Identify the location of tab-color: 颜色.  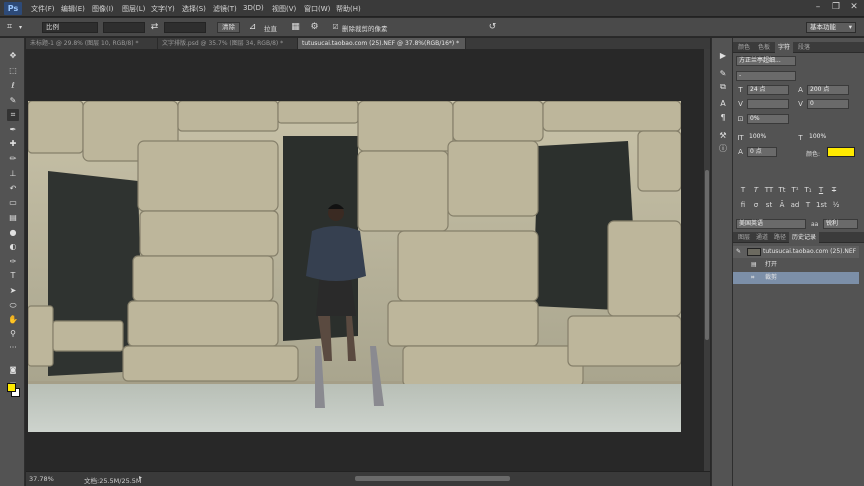
(744, 47).